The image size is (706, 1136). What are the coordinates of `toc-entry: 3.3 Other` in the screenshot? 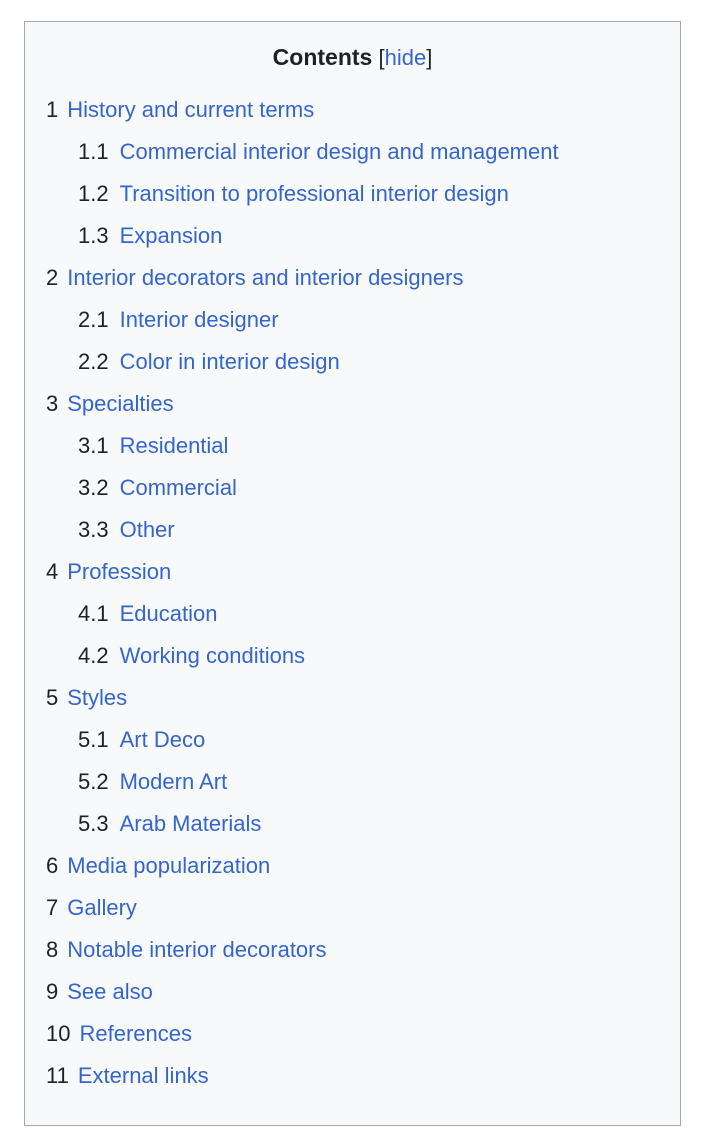 It's located at (379, 530).